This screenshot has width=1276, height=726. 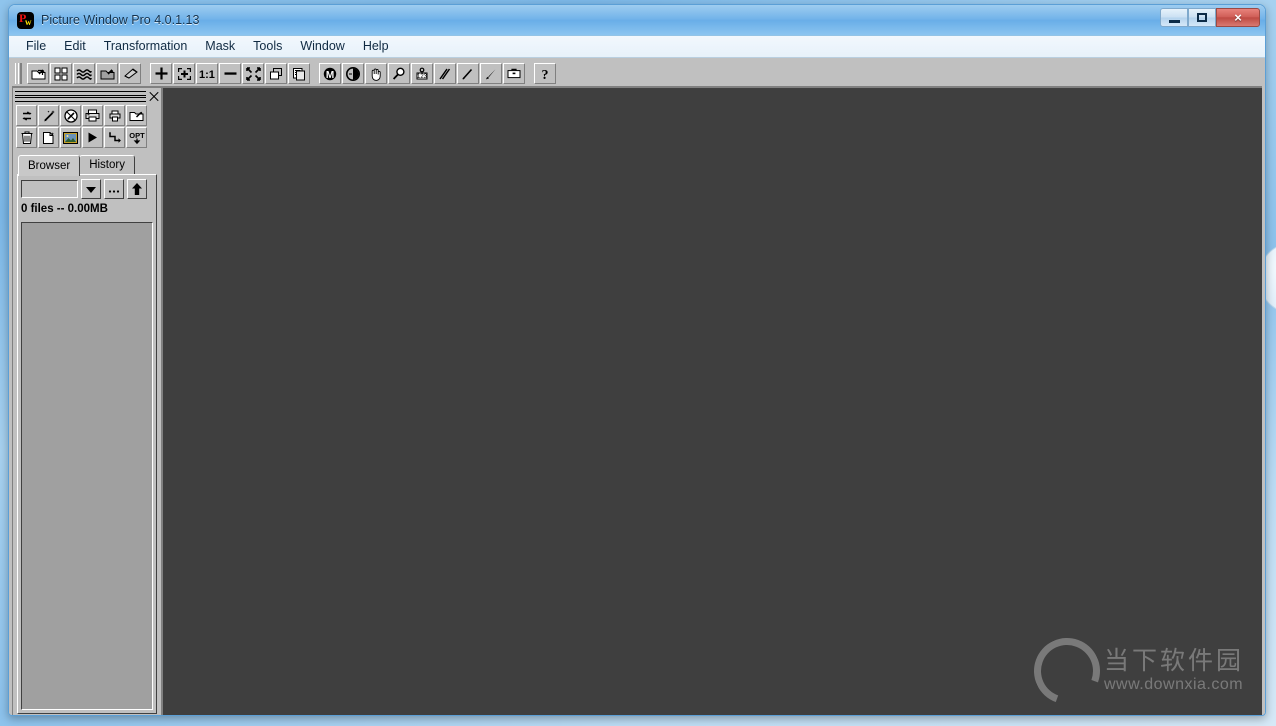 I want to click on open-image-icon, so click(x=38, y=73).